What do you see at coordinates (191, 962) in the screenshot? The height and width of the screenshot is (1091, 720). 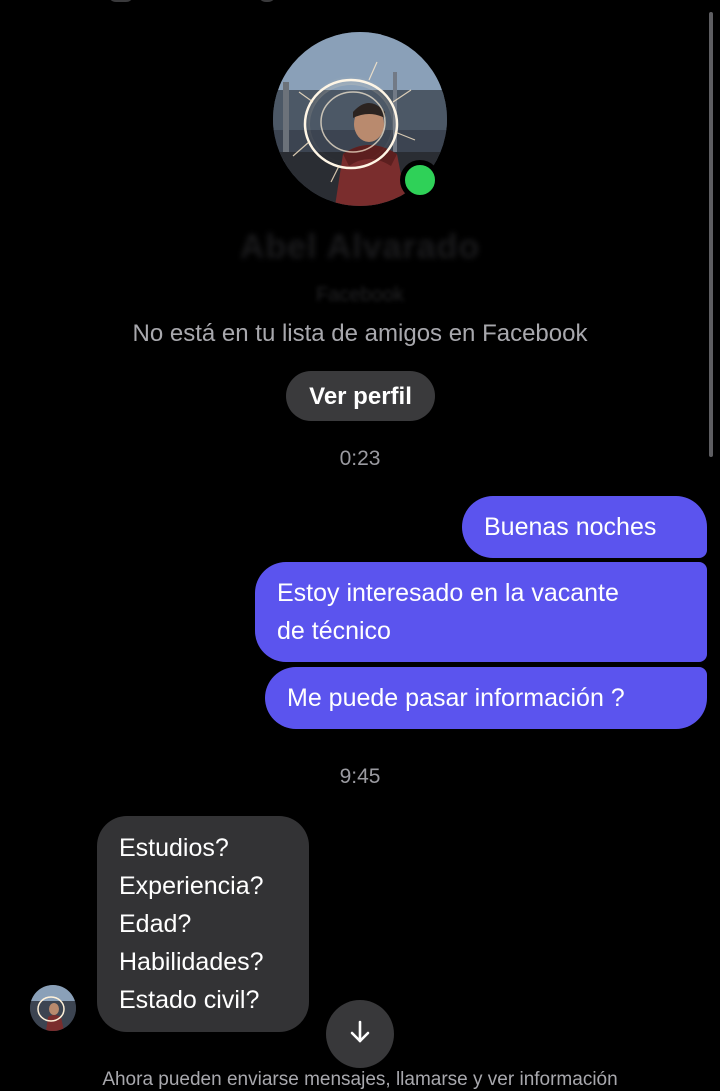 I see `message-text: Habilidades?` at bounding box center [191, 962].